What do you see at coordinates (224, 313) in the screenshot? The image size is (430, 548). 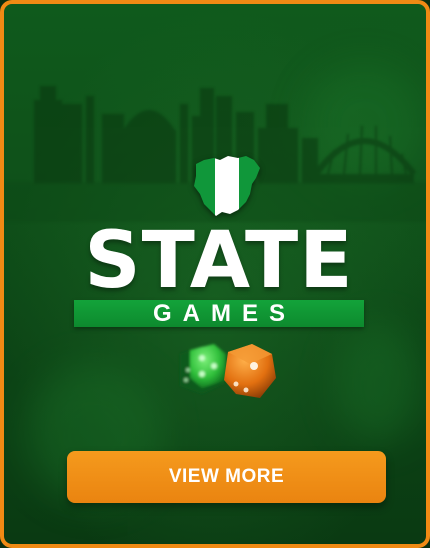 I see `subtitle: GAMES` at bounding box center [224, 313].